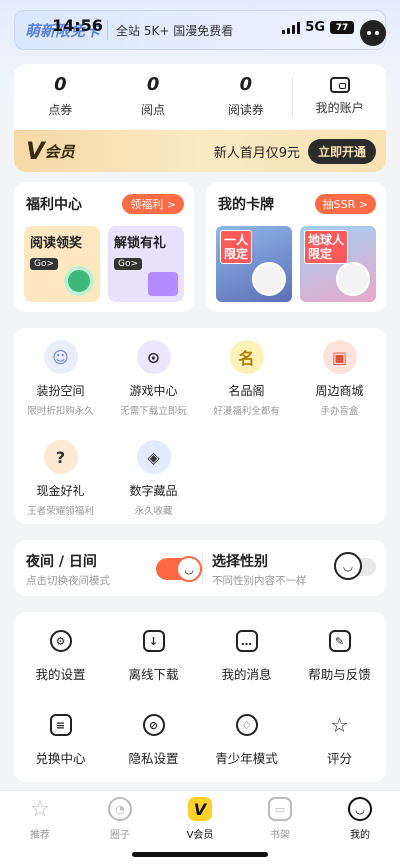 The width and height of the screenshot is (400, 866). Describe the element at coordinates (60, 740) in the screenshot. I see `settings-item-redeem: ≡ 兑换中心` at that location.